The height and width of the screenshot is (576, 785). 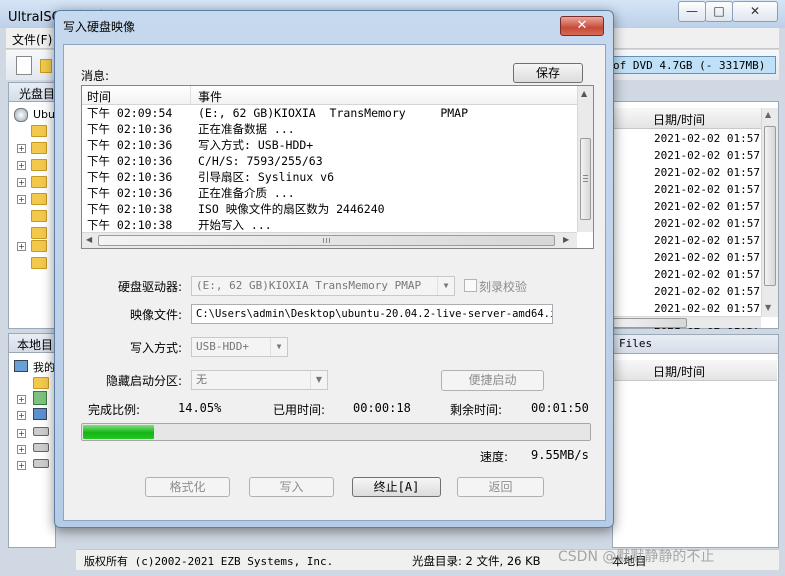 I want to click on minimize-button: —, so click(x=692, y=11).